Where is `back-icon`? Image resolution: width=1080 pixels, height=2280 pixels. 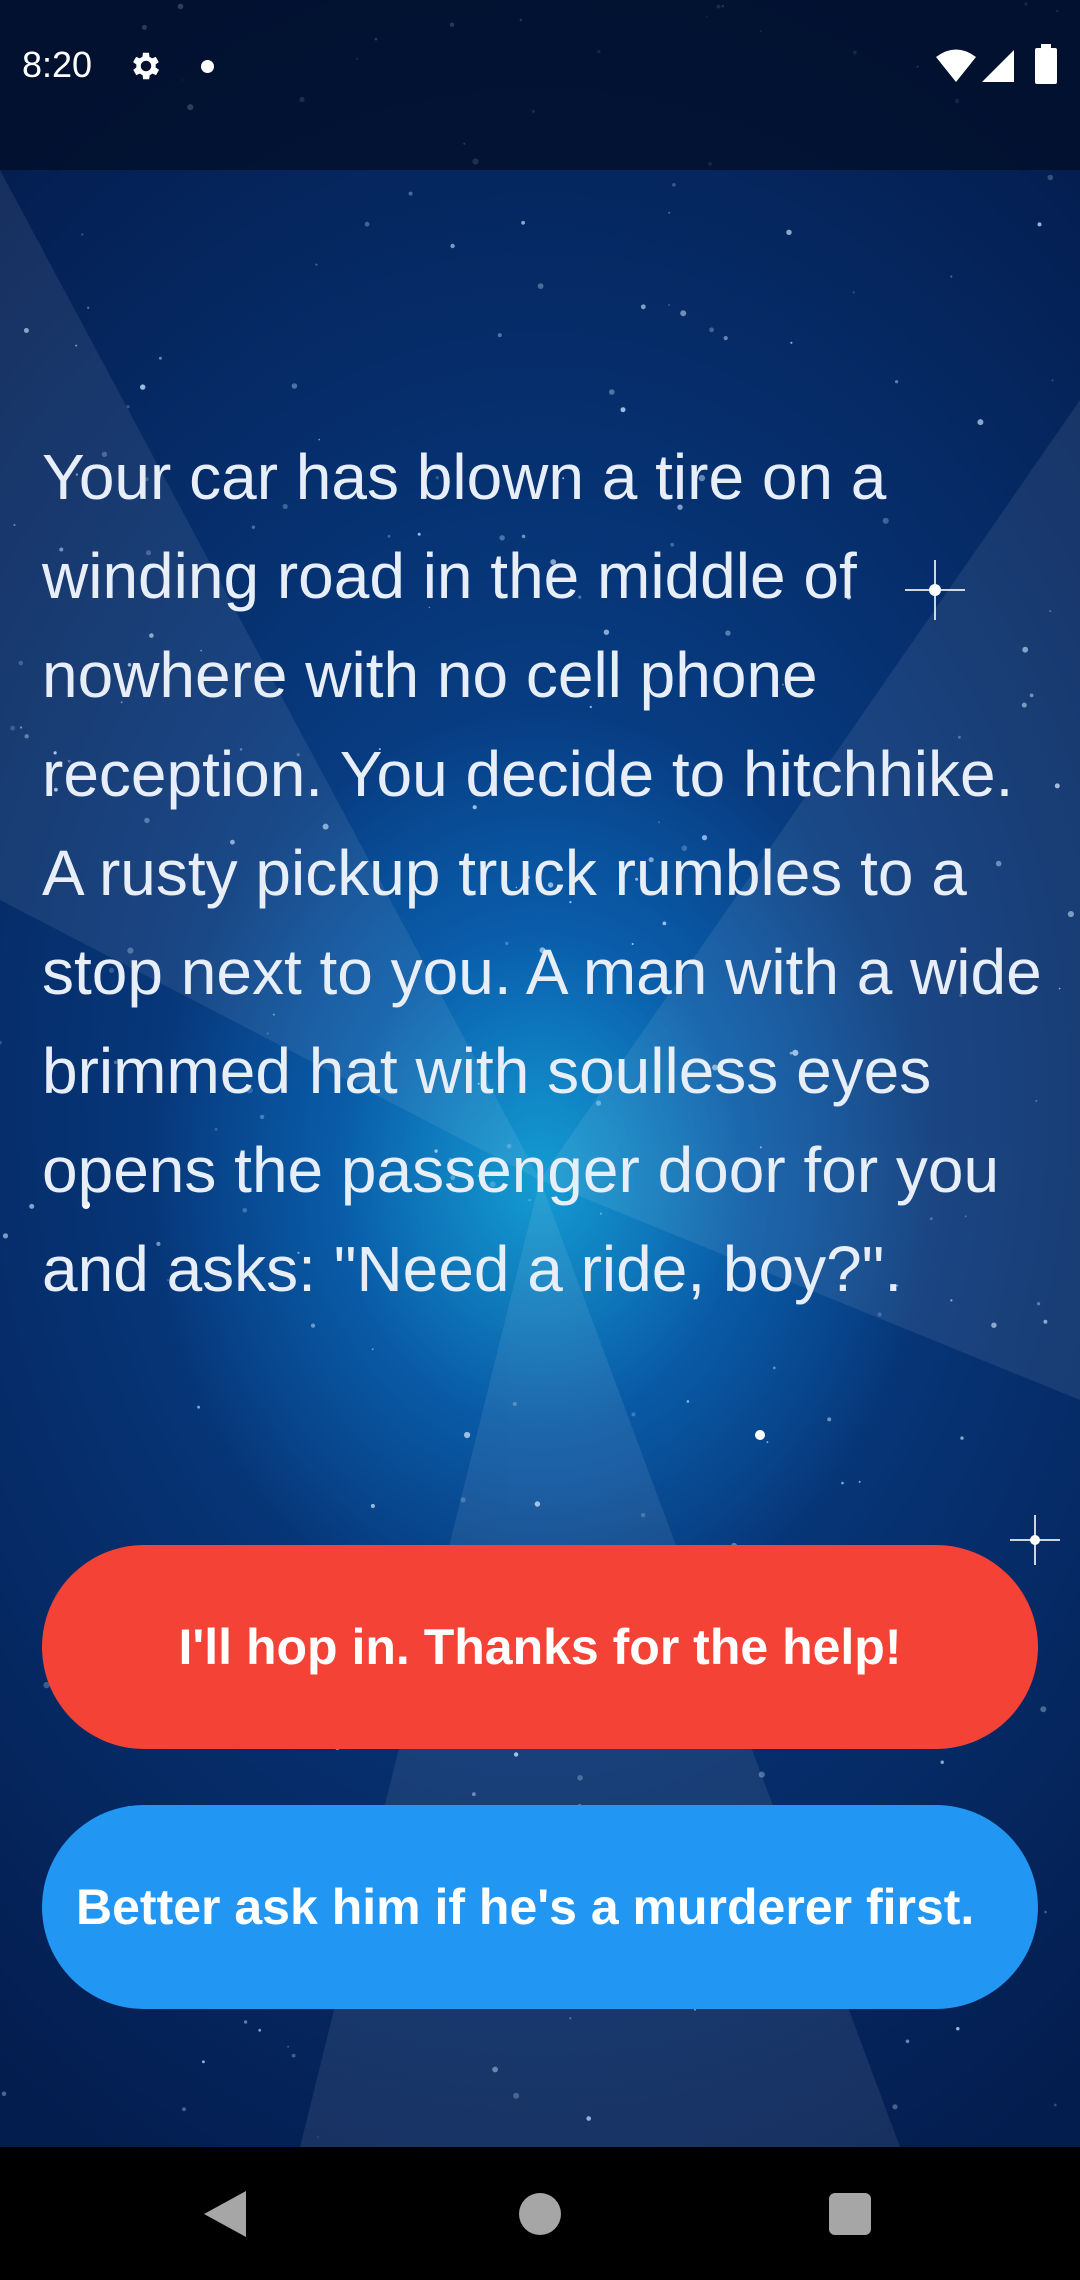 back-icon is located at coordinates (225, 2214).